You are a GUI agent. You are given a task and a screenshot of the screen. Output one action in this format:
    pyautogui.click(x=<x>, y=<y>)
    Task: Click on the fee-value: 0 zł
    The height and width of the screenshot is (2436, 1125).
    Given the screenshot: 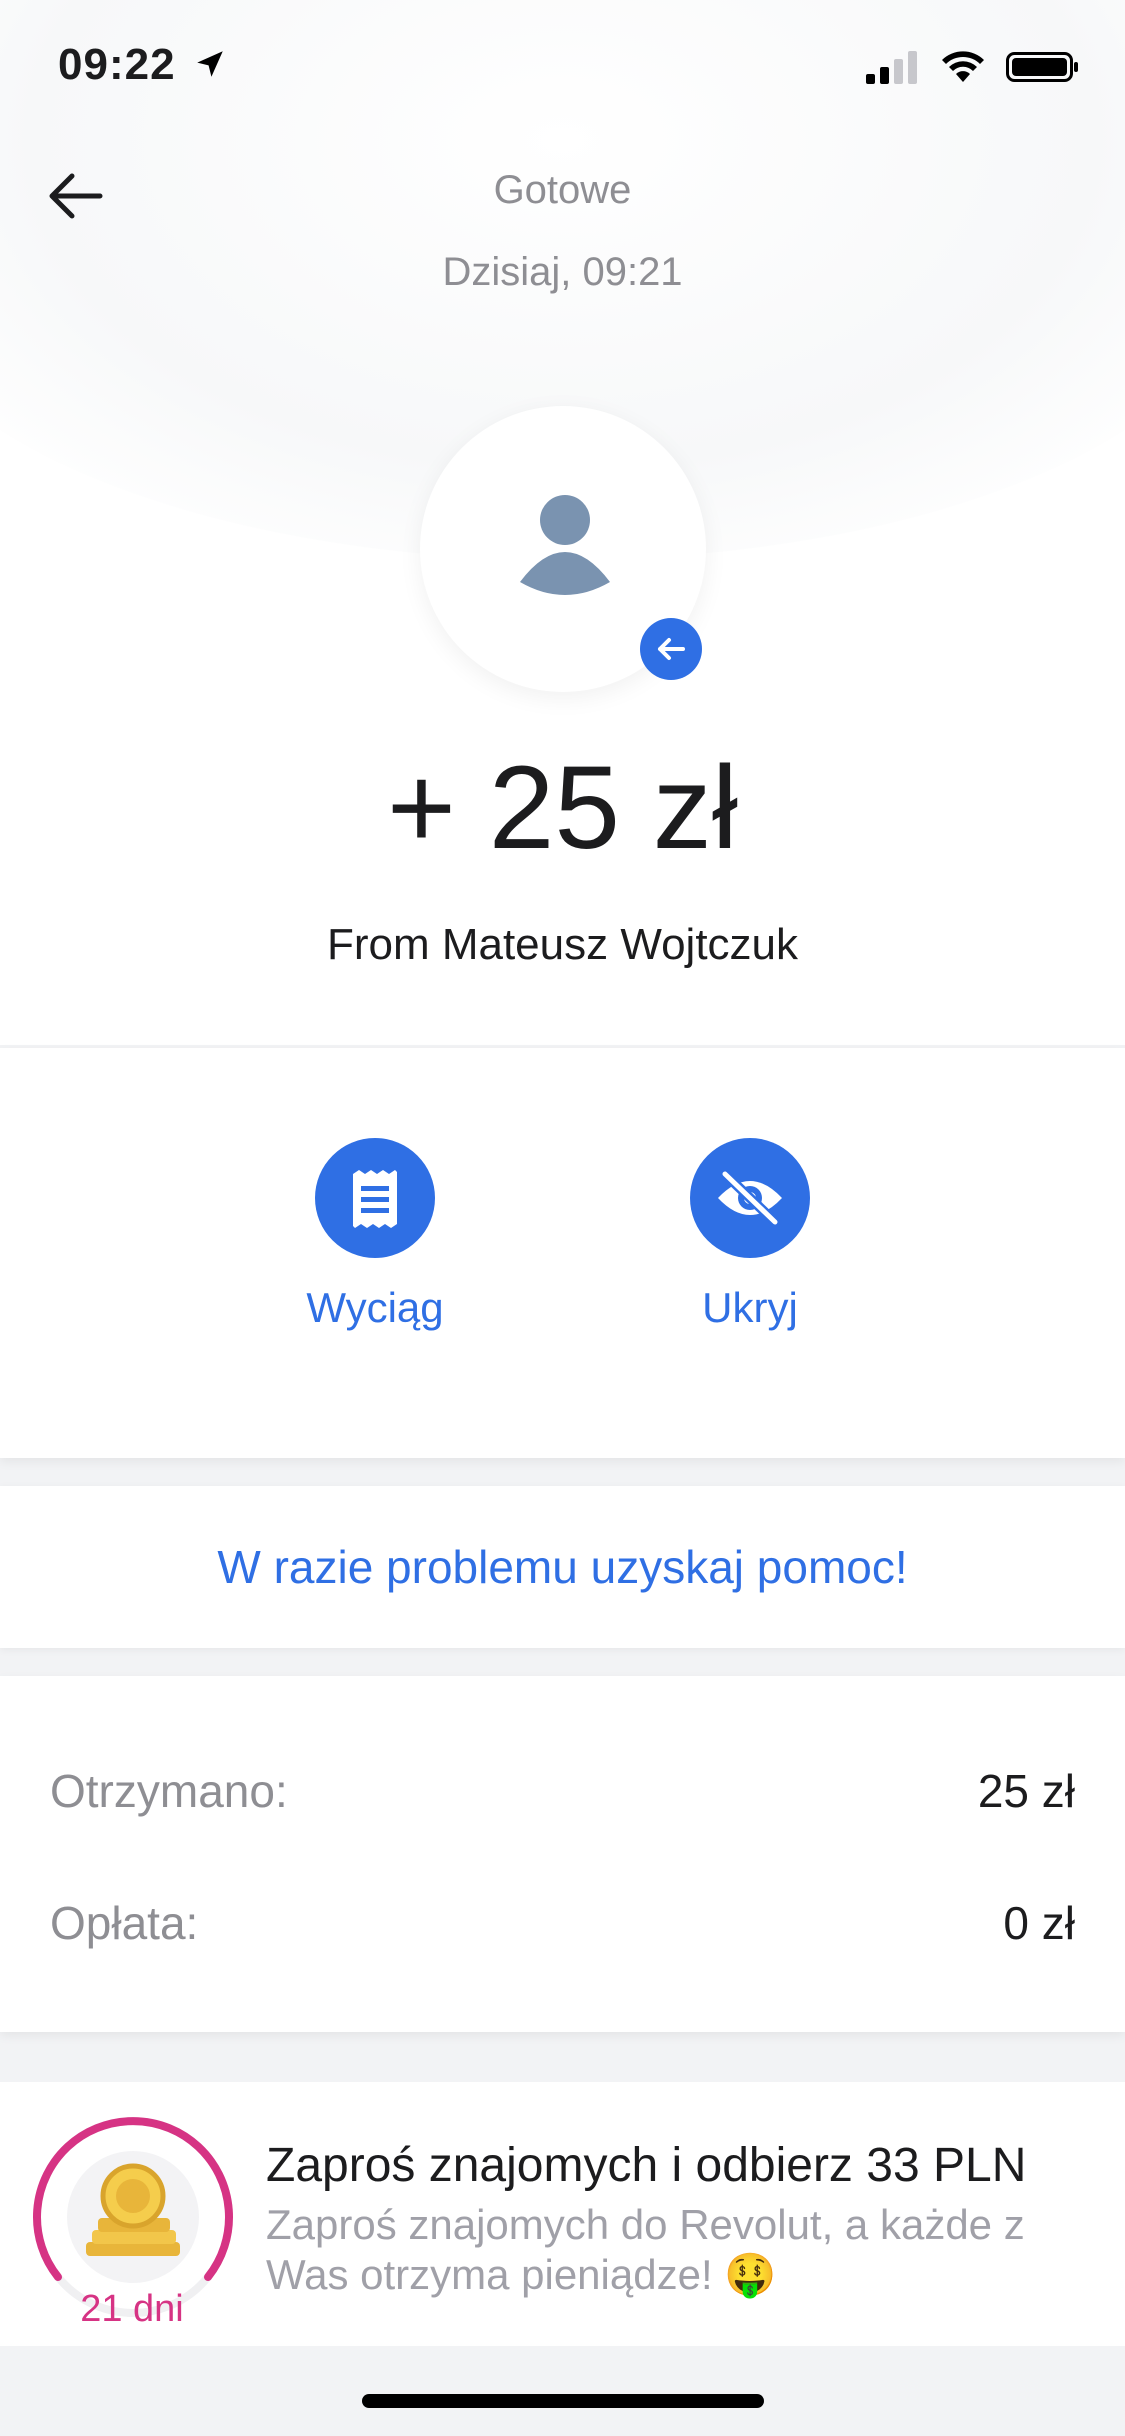 What is the action you would take?
    pyautogui.click(x=1039, y=1923)
    